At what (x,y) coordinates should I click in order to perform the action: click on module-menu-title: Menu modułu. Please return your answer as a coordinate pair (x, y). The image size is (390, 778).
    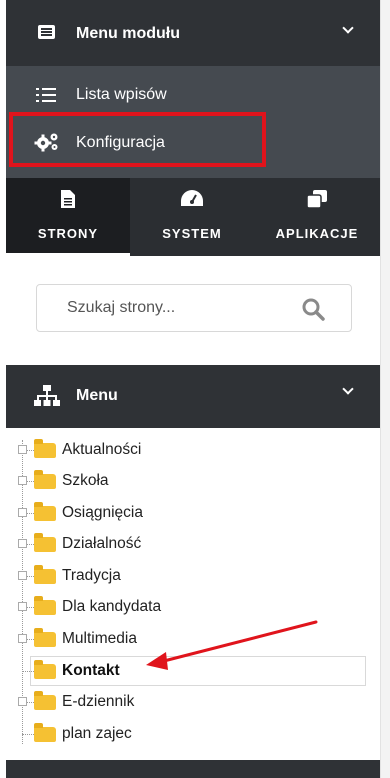
    Looking at the image, I should click on (128, 33).